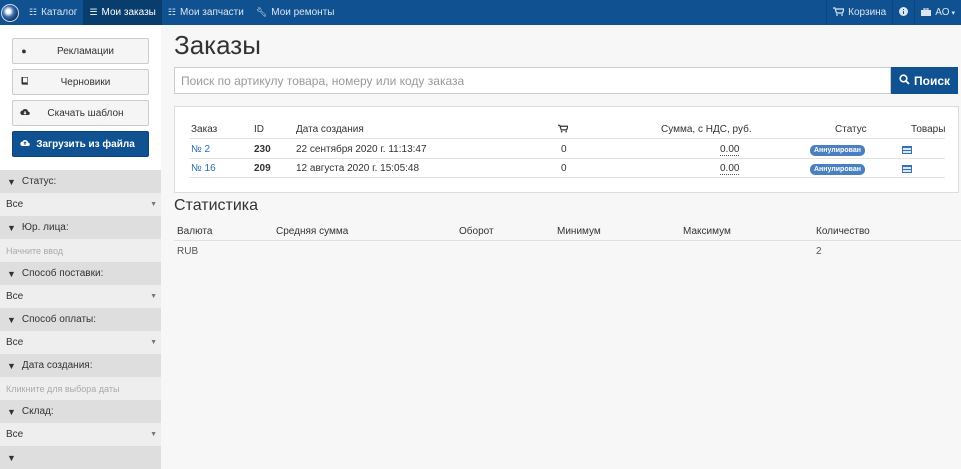 The image size is (961, 469). What do you see at coordinates (45, 227) in the screenshot?
I see `filter-legal-label: Юр. лица:` at bounding box center [45, 227].